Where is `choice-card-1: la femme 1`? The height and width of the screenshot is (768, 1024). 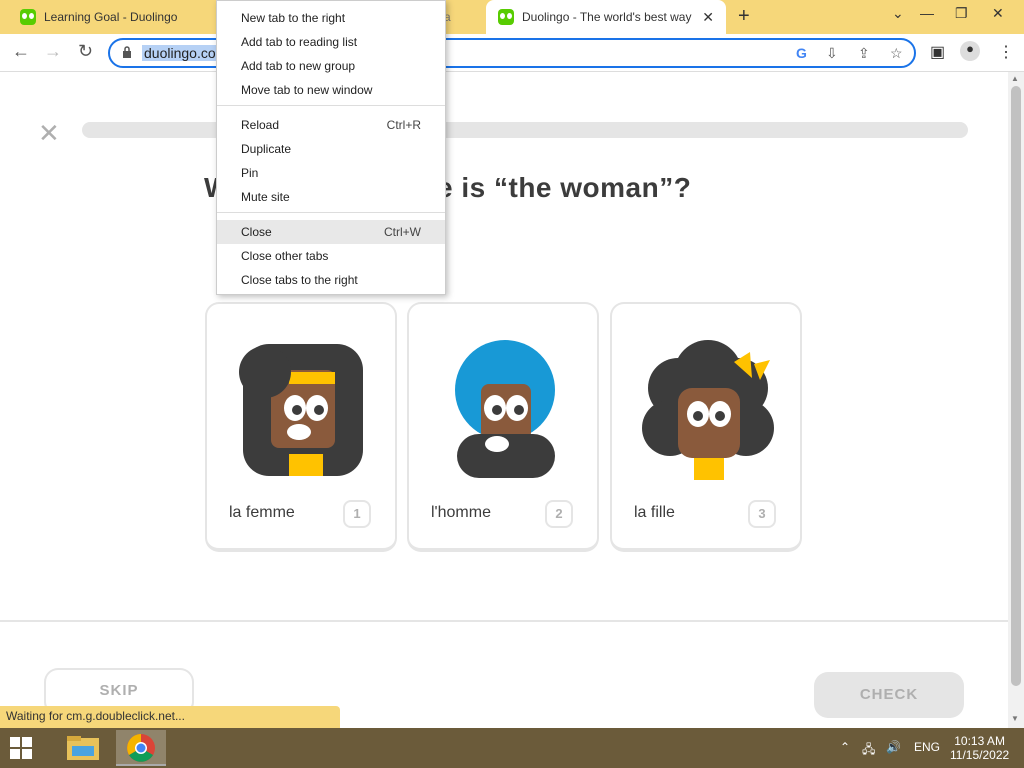
choice-card-1: la femme 1 is located at coordinates (301, 427).